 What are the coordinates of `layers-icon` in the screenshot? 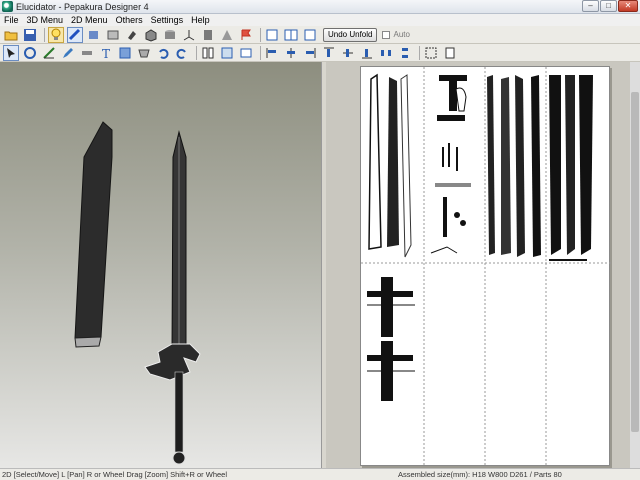 It's located at (246, 53).